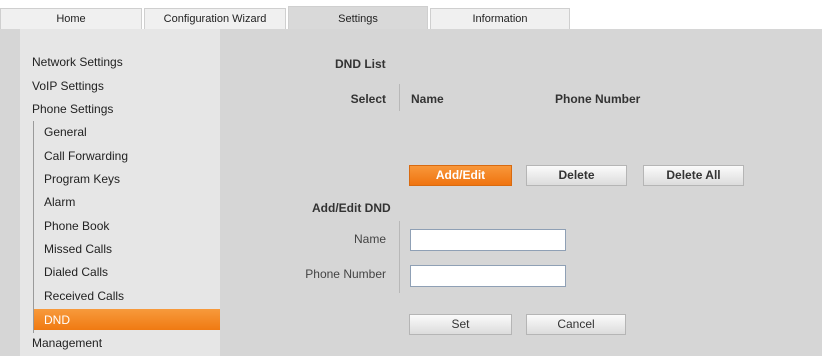  Describe the element at coordinates (86, 156) in the screenshot. I see `sidebar-item-call-forwarding: Call Forwarding` at that location.